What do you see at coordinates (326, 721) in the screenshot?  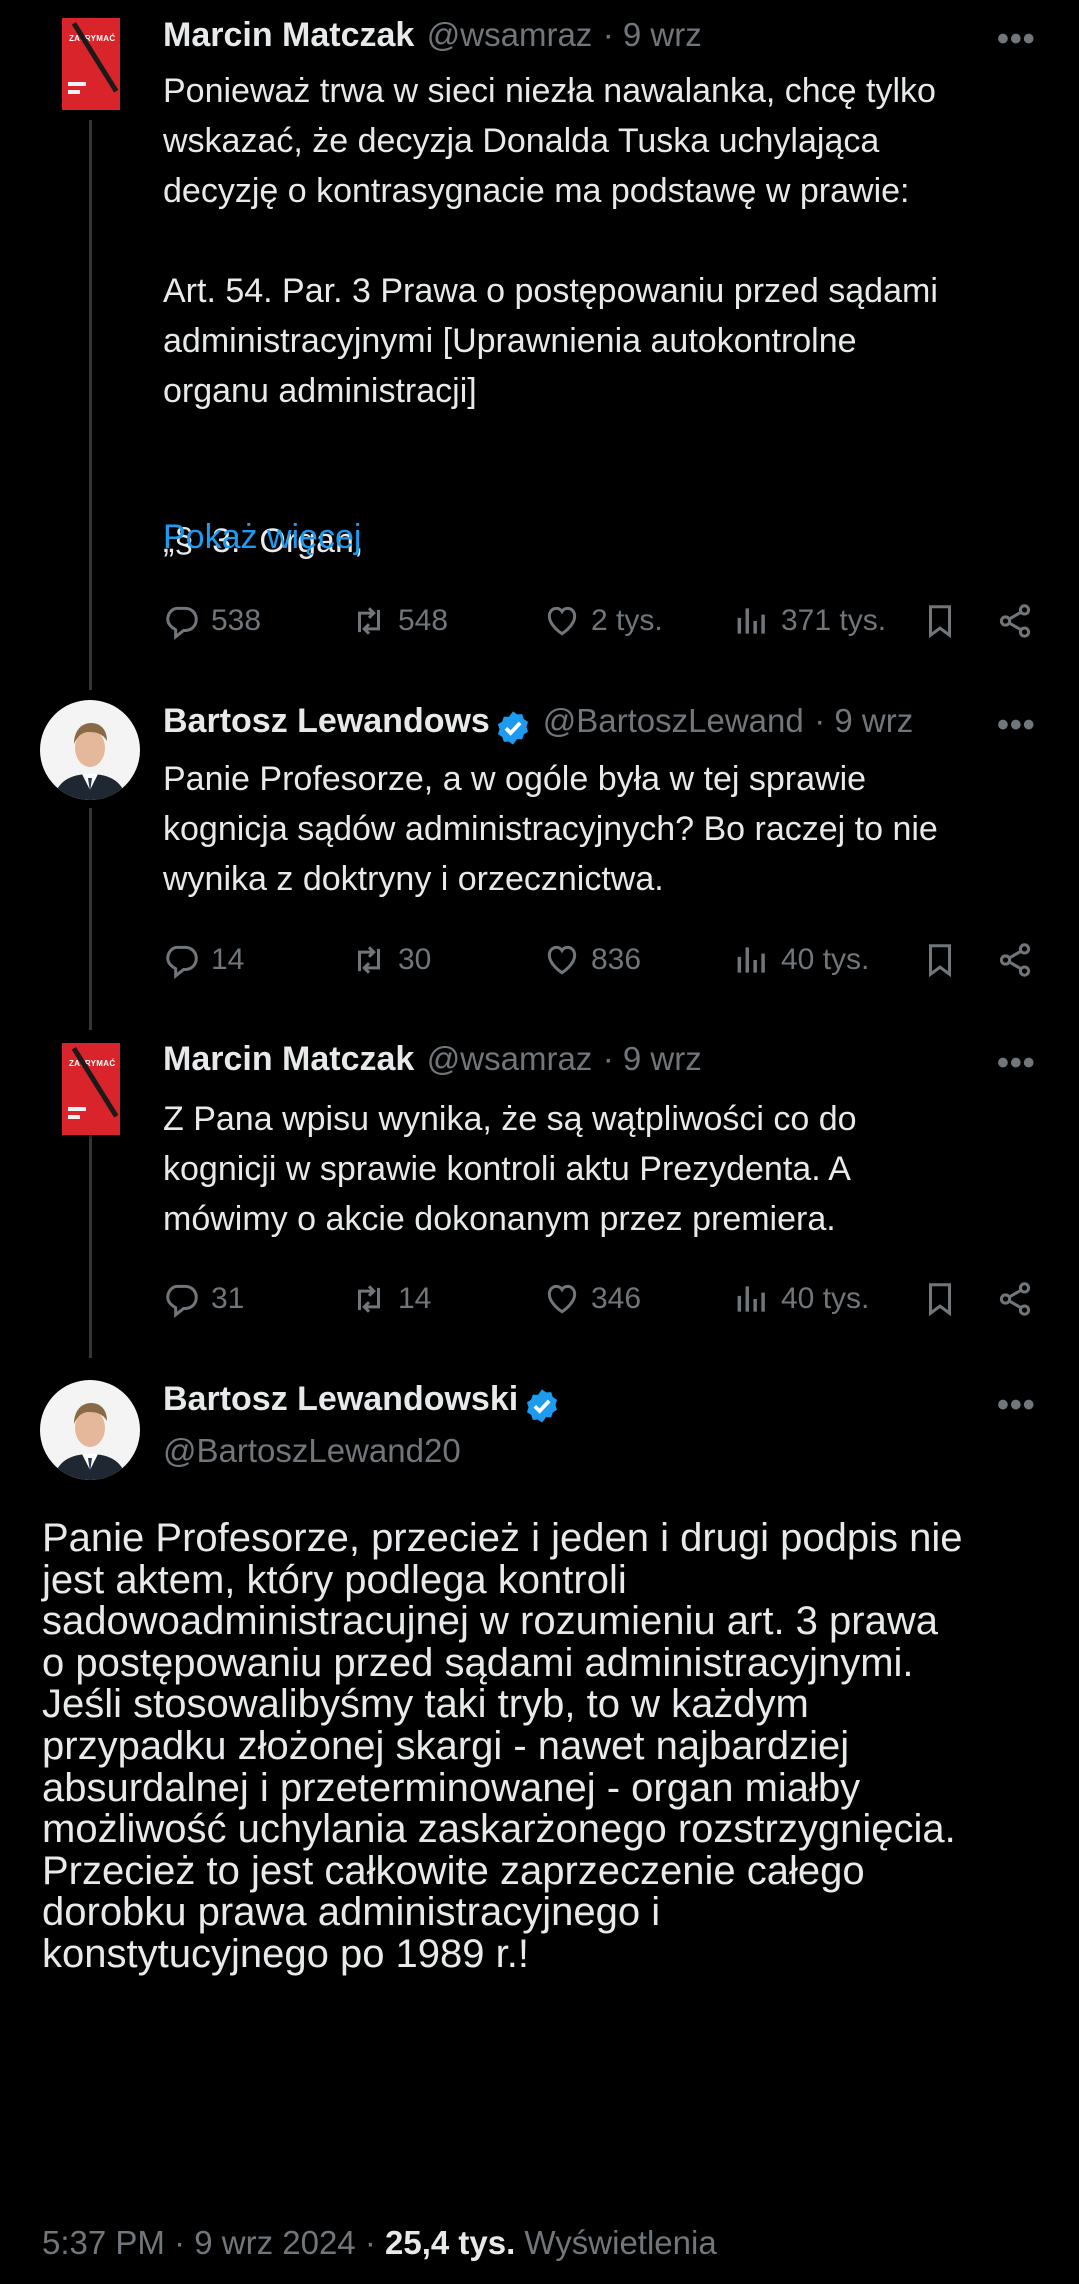 I see `author-name: Bartosz Lewandows` at bounding box center [326, 721].